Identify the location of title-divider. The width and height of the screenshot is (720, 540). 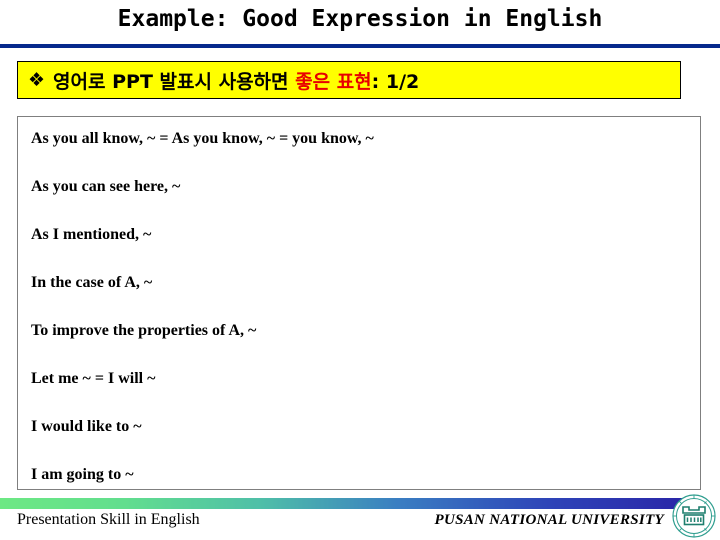
(360, 46).